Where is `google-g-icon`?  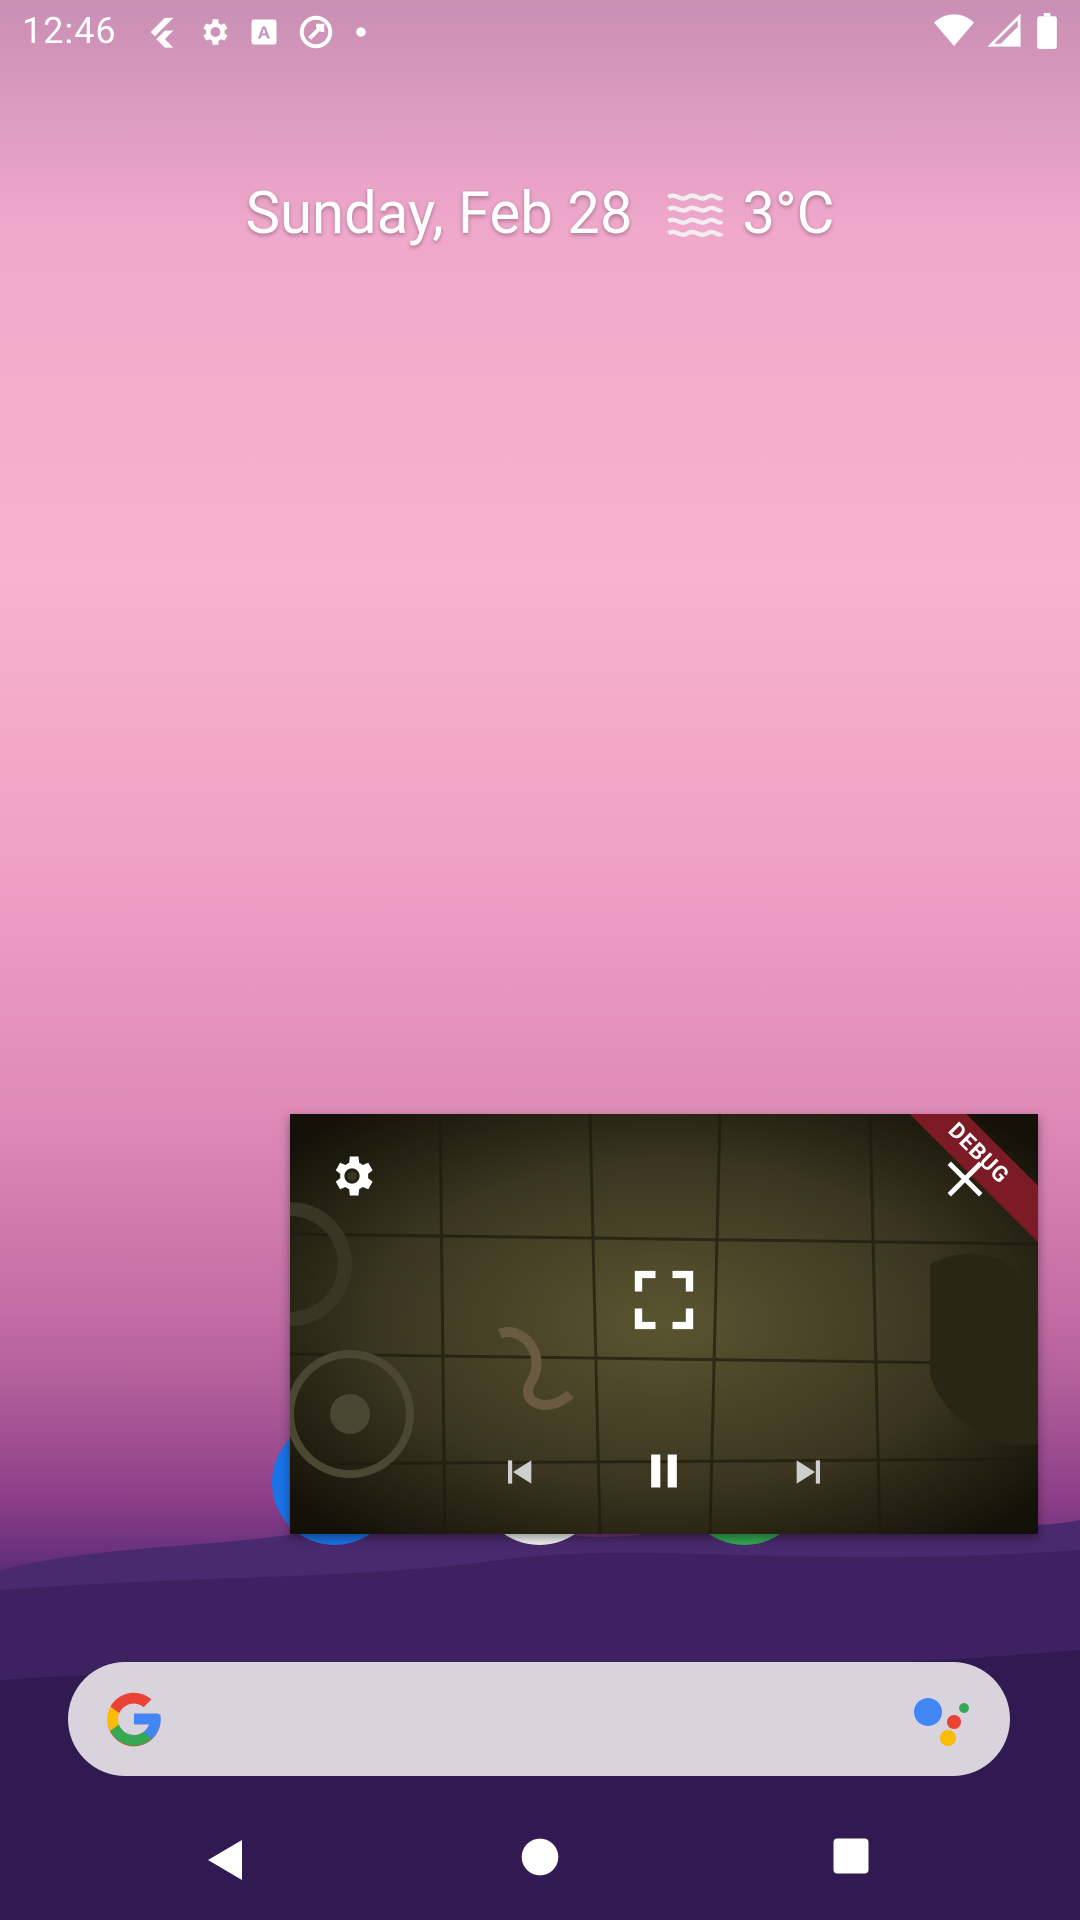
google-g-icon is located at coordinates (134, 1719).